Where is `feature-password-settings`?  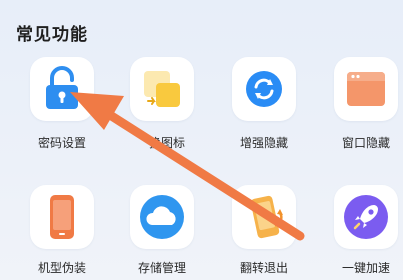
feature-password-settings is located at coordinates (62, 89).